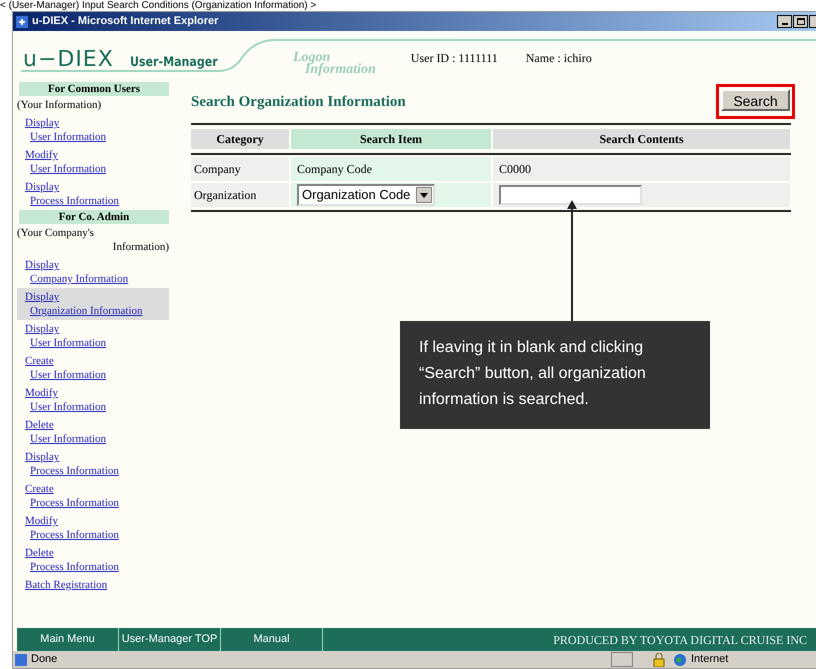  Describe the element at coordinates (72, 560) in the screenshot. I see `sidebar-link: Delete Process Information` at that location.